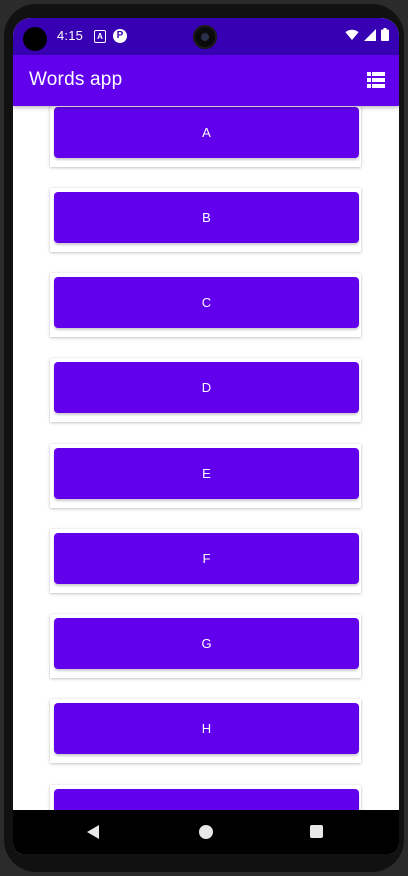 The image size is (408, 876). I want to click on a-icon: A, so click(100, 36).